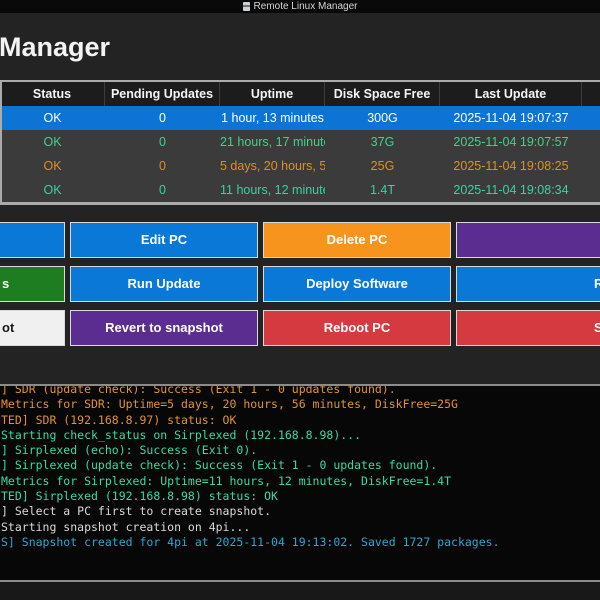  I want to click on app-window-icon, so click(246, 6).